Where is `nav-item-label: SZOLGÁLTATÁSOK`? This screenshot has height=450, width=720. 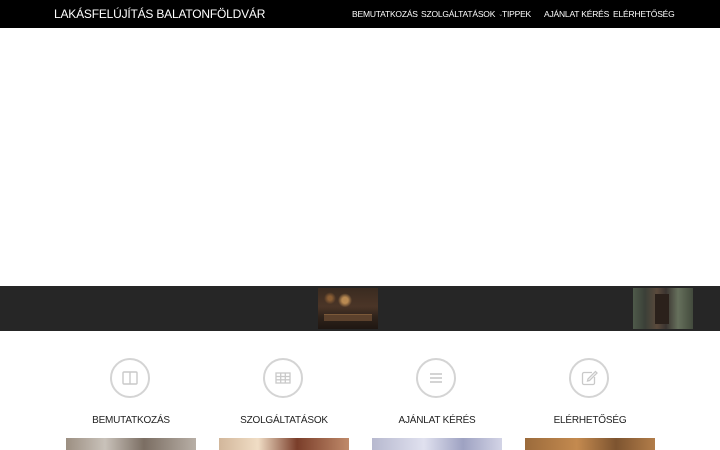
nav-item-label: SZOLGÁLTATÁSOK is located at coordinates (458, 14).